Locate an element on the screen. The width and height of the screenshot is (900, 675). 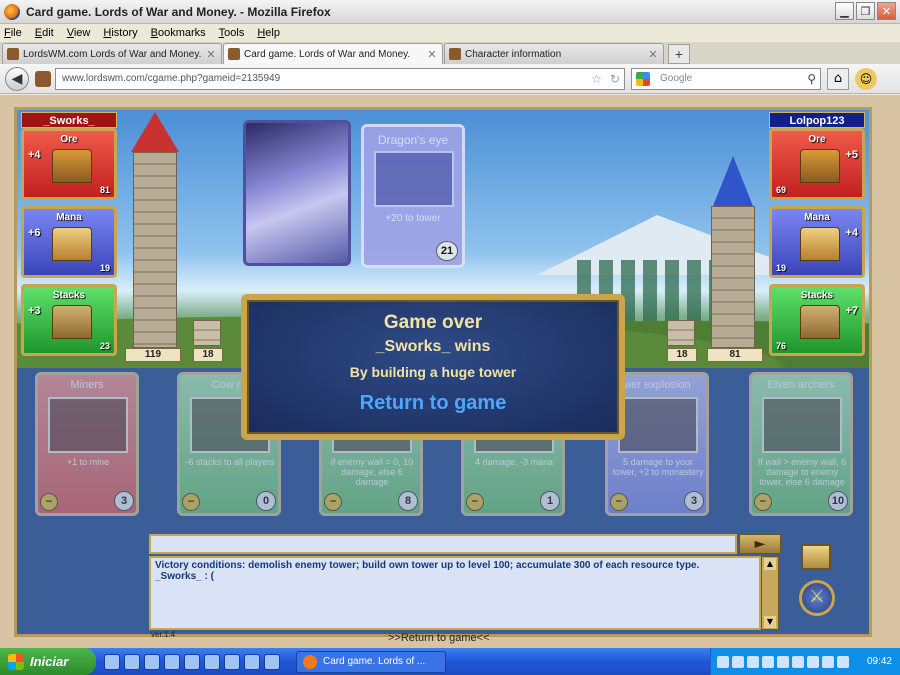
left-ore-panel: Ore +4 81 is located at coordinates (69, 164).